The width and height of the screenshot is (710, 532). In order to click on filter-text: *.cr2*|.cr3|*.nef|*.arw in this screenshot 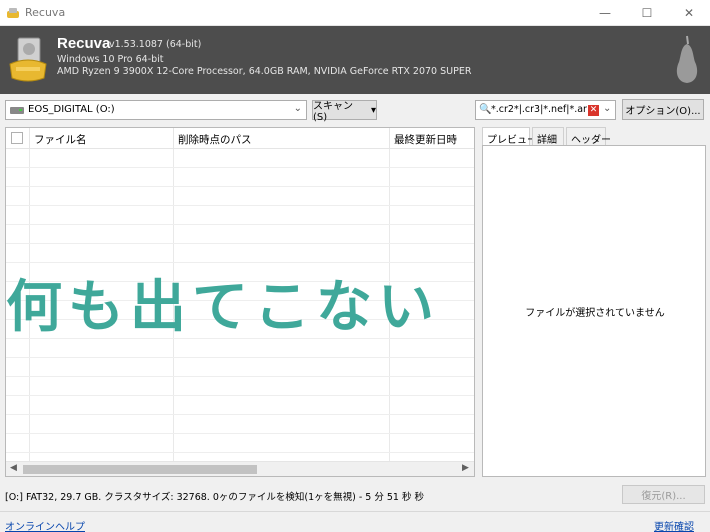, I will do `click(539, 109)`.